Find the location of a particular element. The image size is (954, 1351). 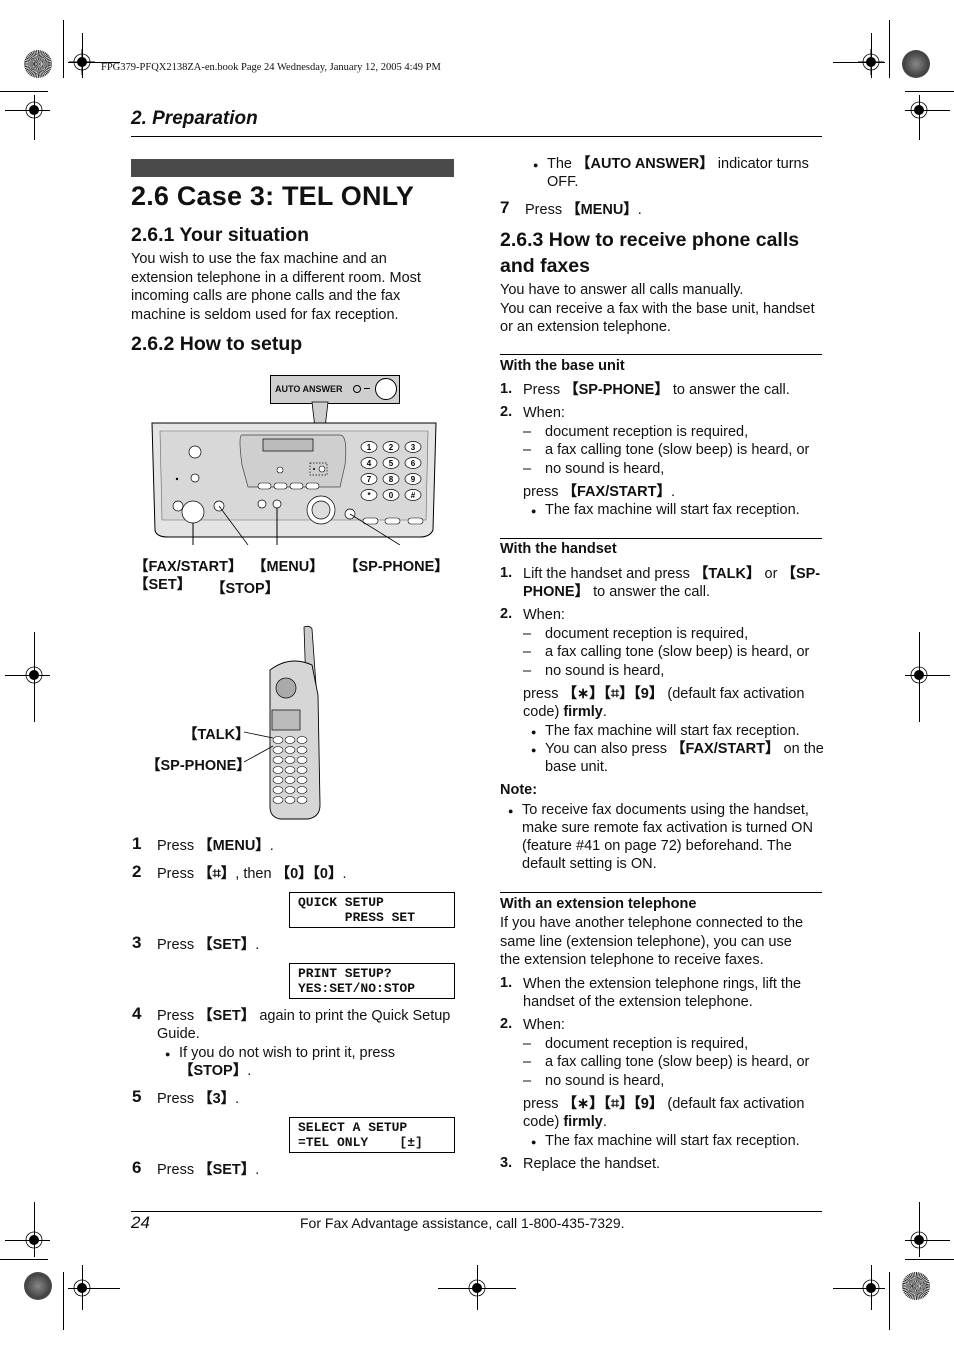

subheading-handset: With the handset is located at coordinates (558, 549).